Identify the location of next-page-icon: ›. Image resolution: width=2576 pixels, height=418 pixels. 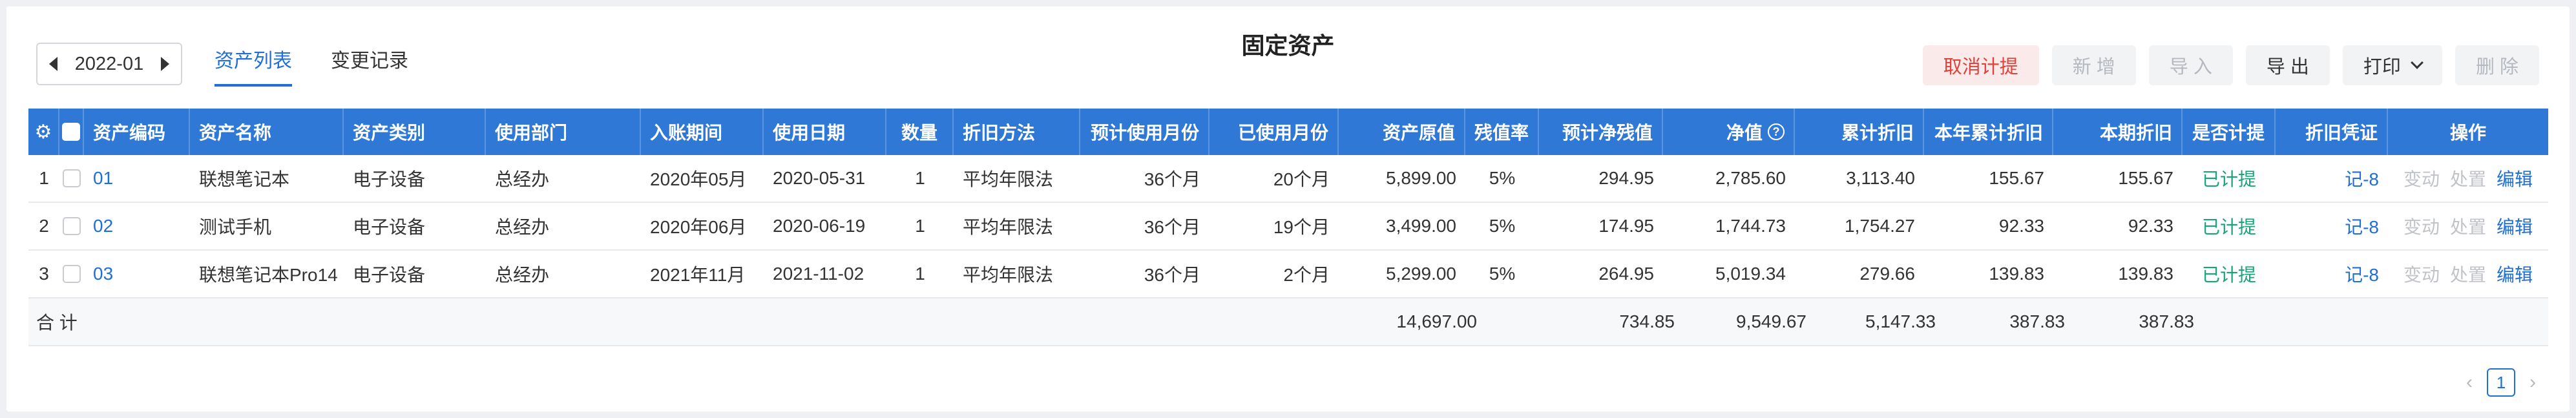
(2532, 382).